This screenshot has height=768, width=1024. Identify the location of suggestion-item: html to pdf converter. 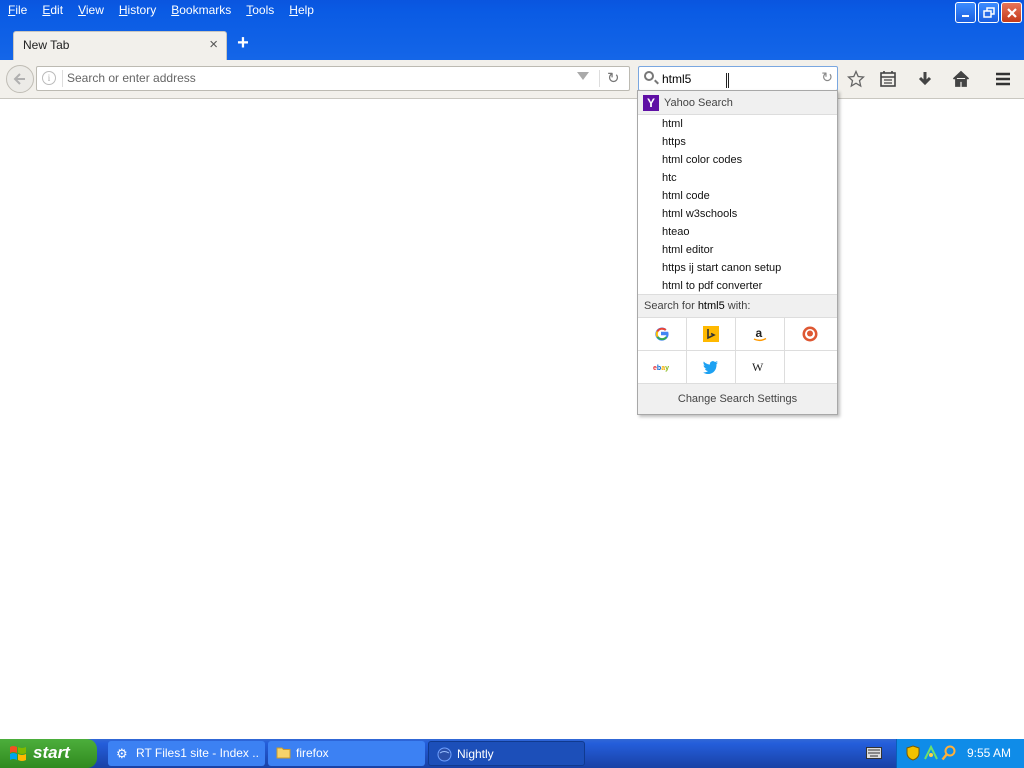
(737, 286).